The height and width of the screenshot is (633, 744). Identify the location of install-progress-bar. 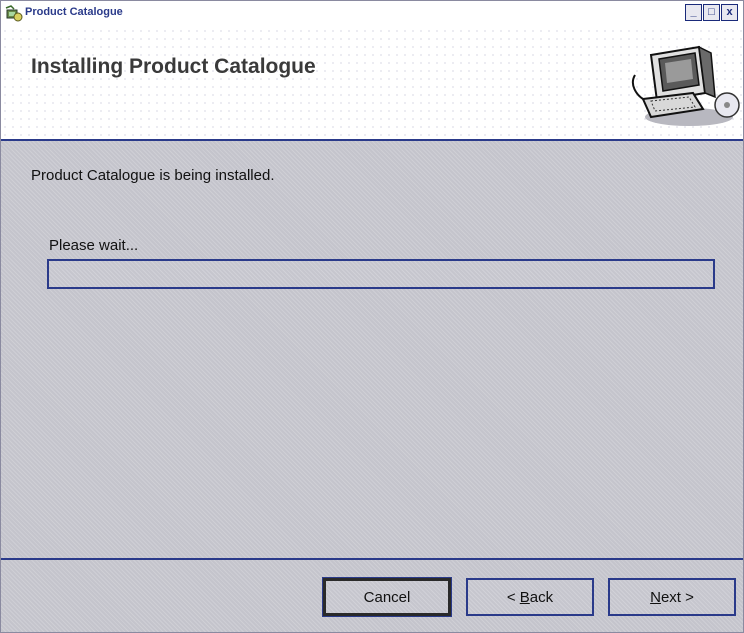
(381, 274).